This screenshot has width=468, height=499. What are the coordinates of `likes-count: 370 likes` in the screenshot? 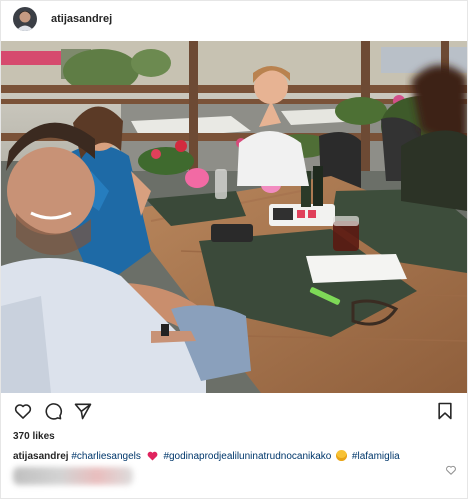 It's located at (34, 436).